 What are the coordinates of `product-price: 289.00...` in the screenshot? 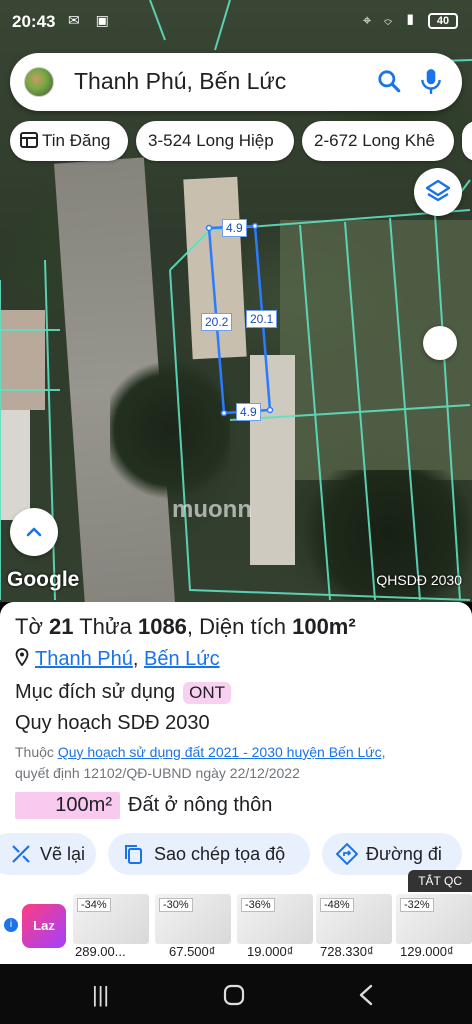 It's located at (100, 951).